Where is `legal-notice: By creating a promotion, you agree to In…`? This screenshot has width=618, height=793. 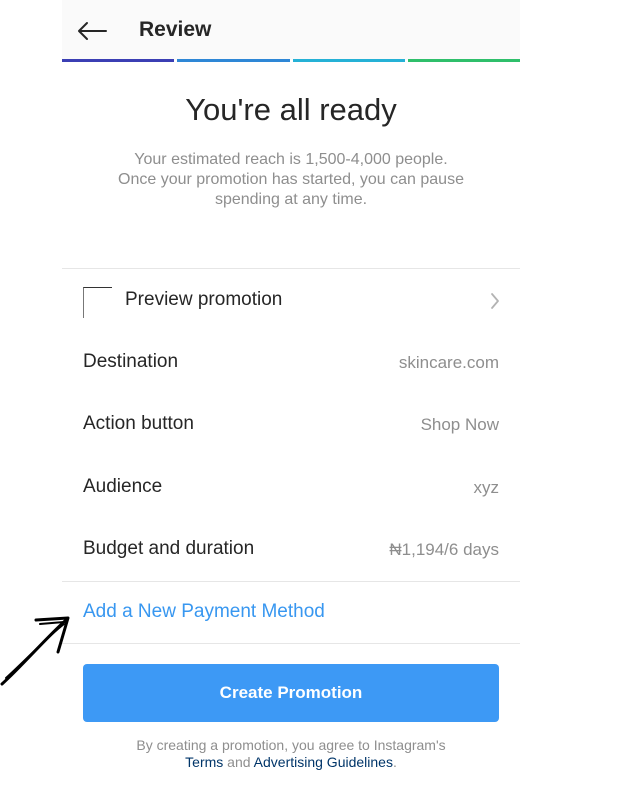 legal-notice: By creating a promotion, you agree to In… is located at coordinates (291, 754).